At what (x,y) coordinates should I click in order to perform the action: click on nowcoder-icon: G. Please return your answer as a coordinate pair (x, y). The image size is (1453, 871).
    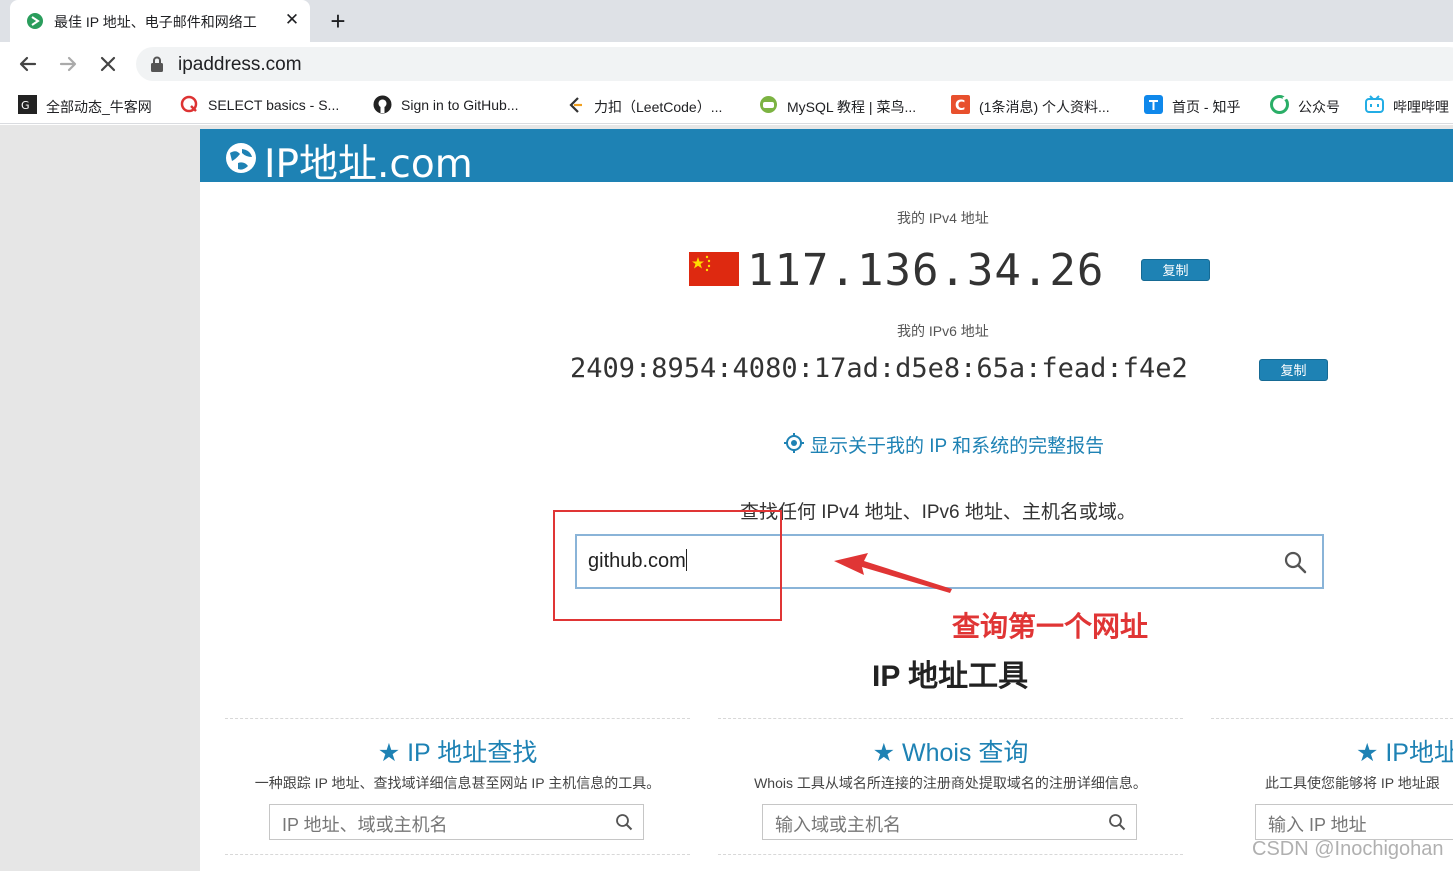
    Looking at the image, I should click on (27, 104).